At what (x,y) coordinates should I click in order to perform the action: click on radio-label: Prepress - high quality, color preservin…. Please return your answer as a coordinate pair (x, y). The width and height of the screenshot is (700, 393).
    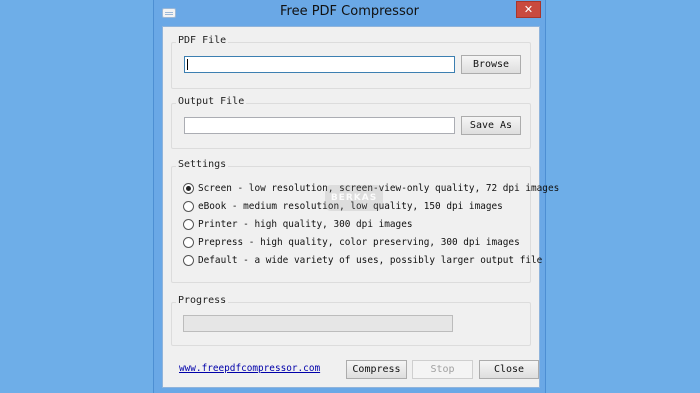
    Looking at the image, I should click on (359, 242).